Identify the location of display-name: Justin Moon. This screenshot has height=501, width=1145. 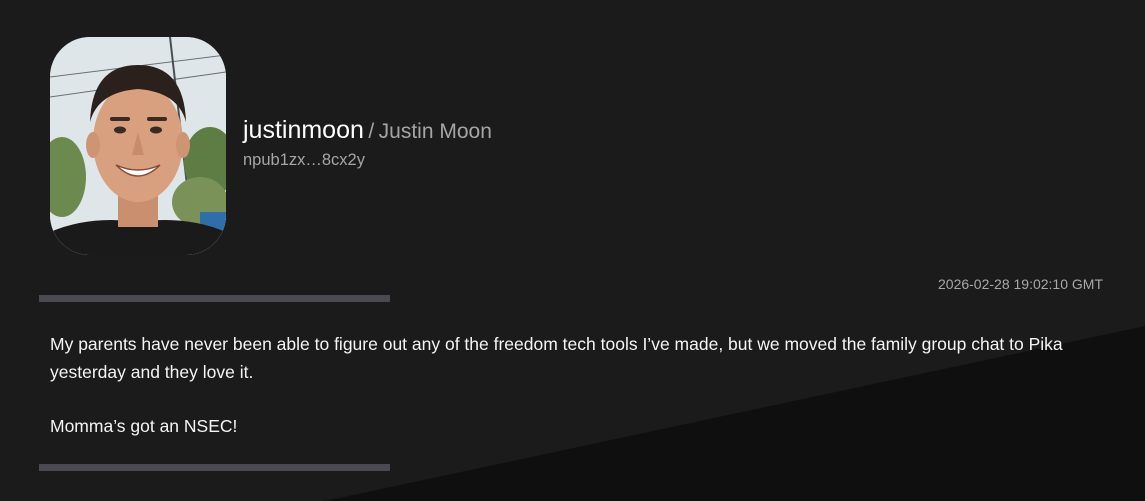
(435, 131).